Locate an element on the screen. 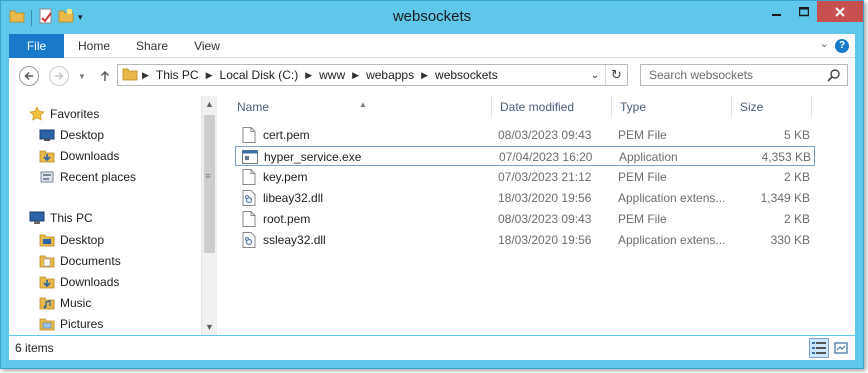  nav-label: Pictures is located at coordinates (82, 324).